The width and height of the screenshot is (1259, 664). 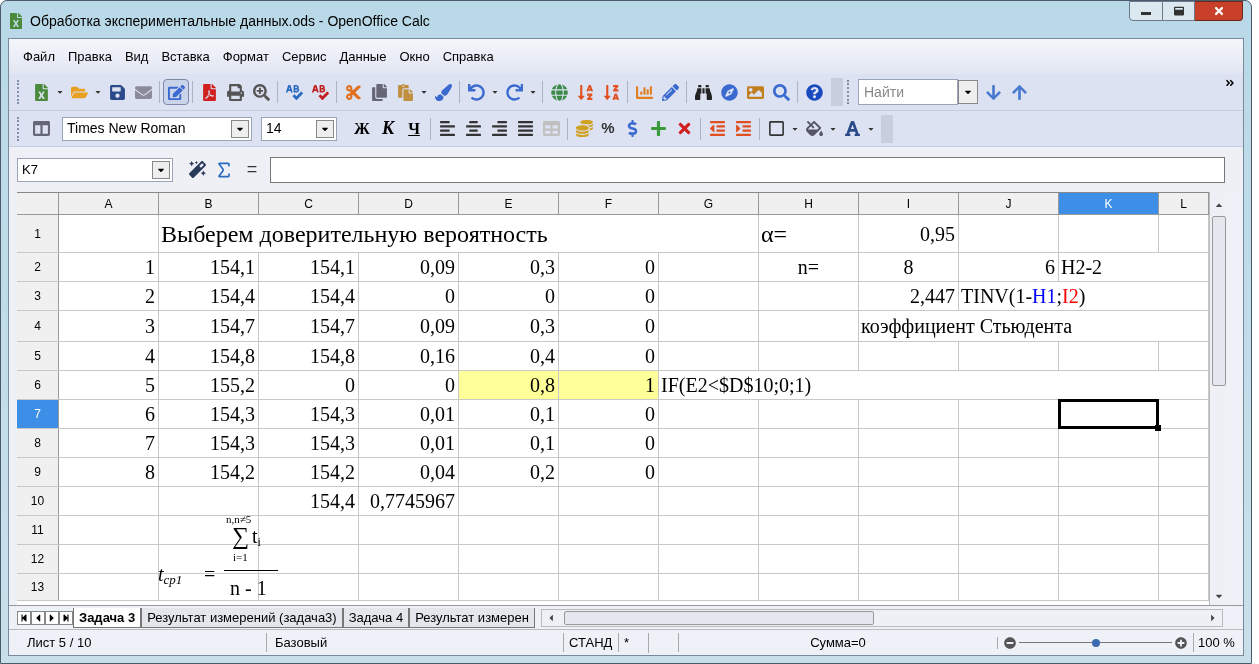 I want to click on zoom-out-icon, so click(x=1010, y=642).